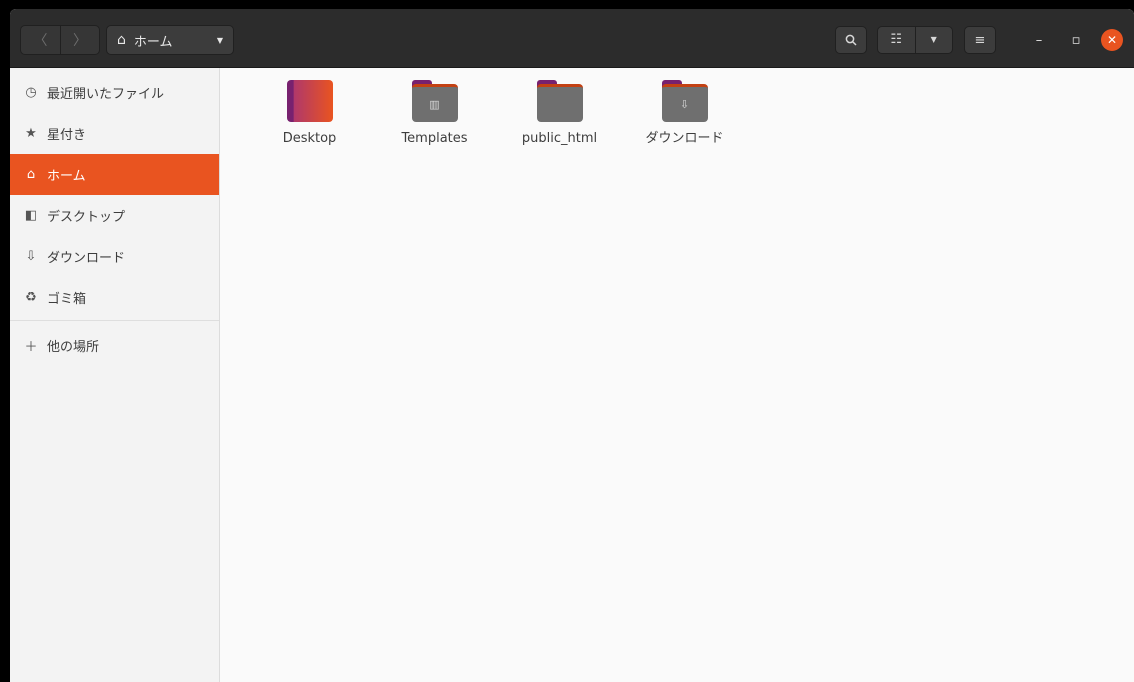 The image size is (1134, 682). Describe the element at coordinates (73, 347) in the screenshot. I see `sidebar-item-label: 他の場所` at that location.